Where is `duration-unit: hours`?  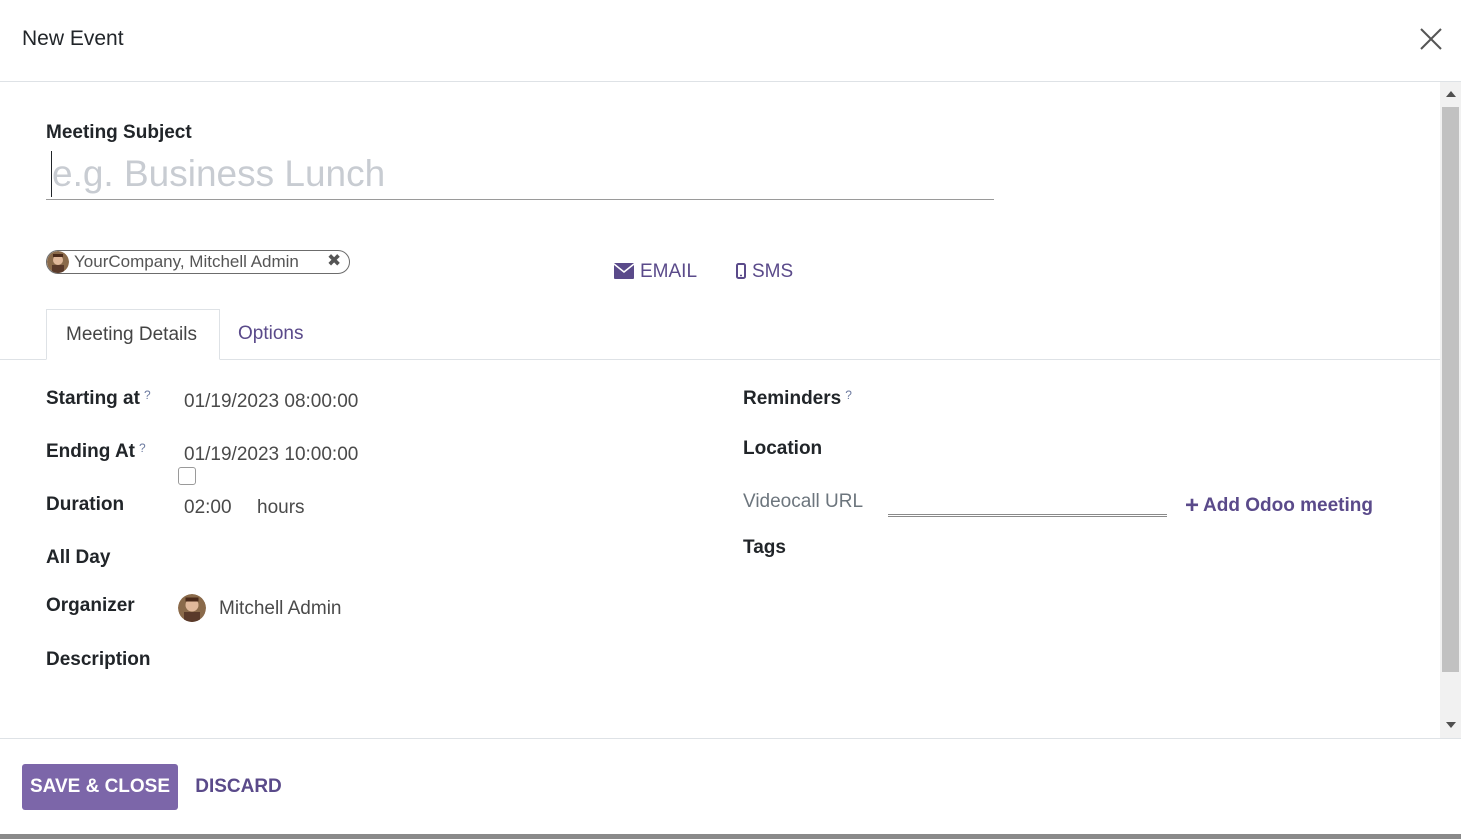 duration-unit: hours is located at coordinates (281, 507).